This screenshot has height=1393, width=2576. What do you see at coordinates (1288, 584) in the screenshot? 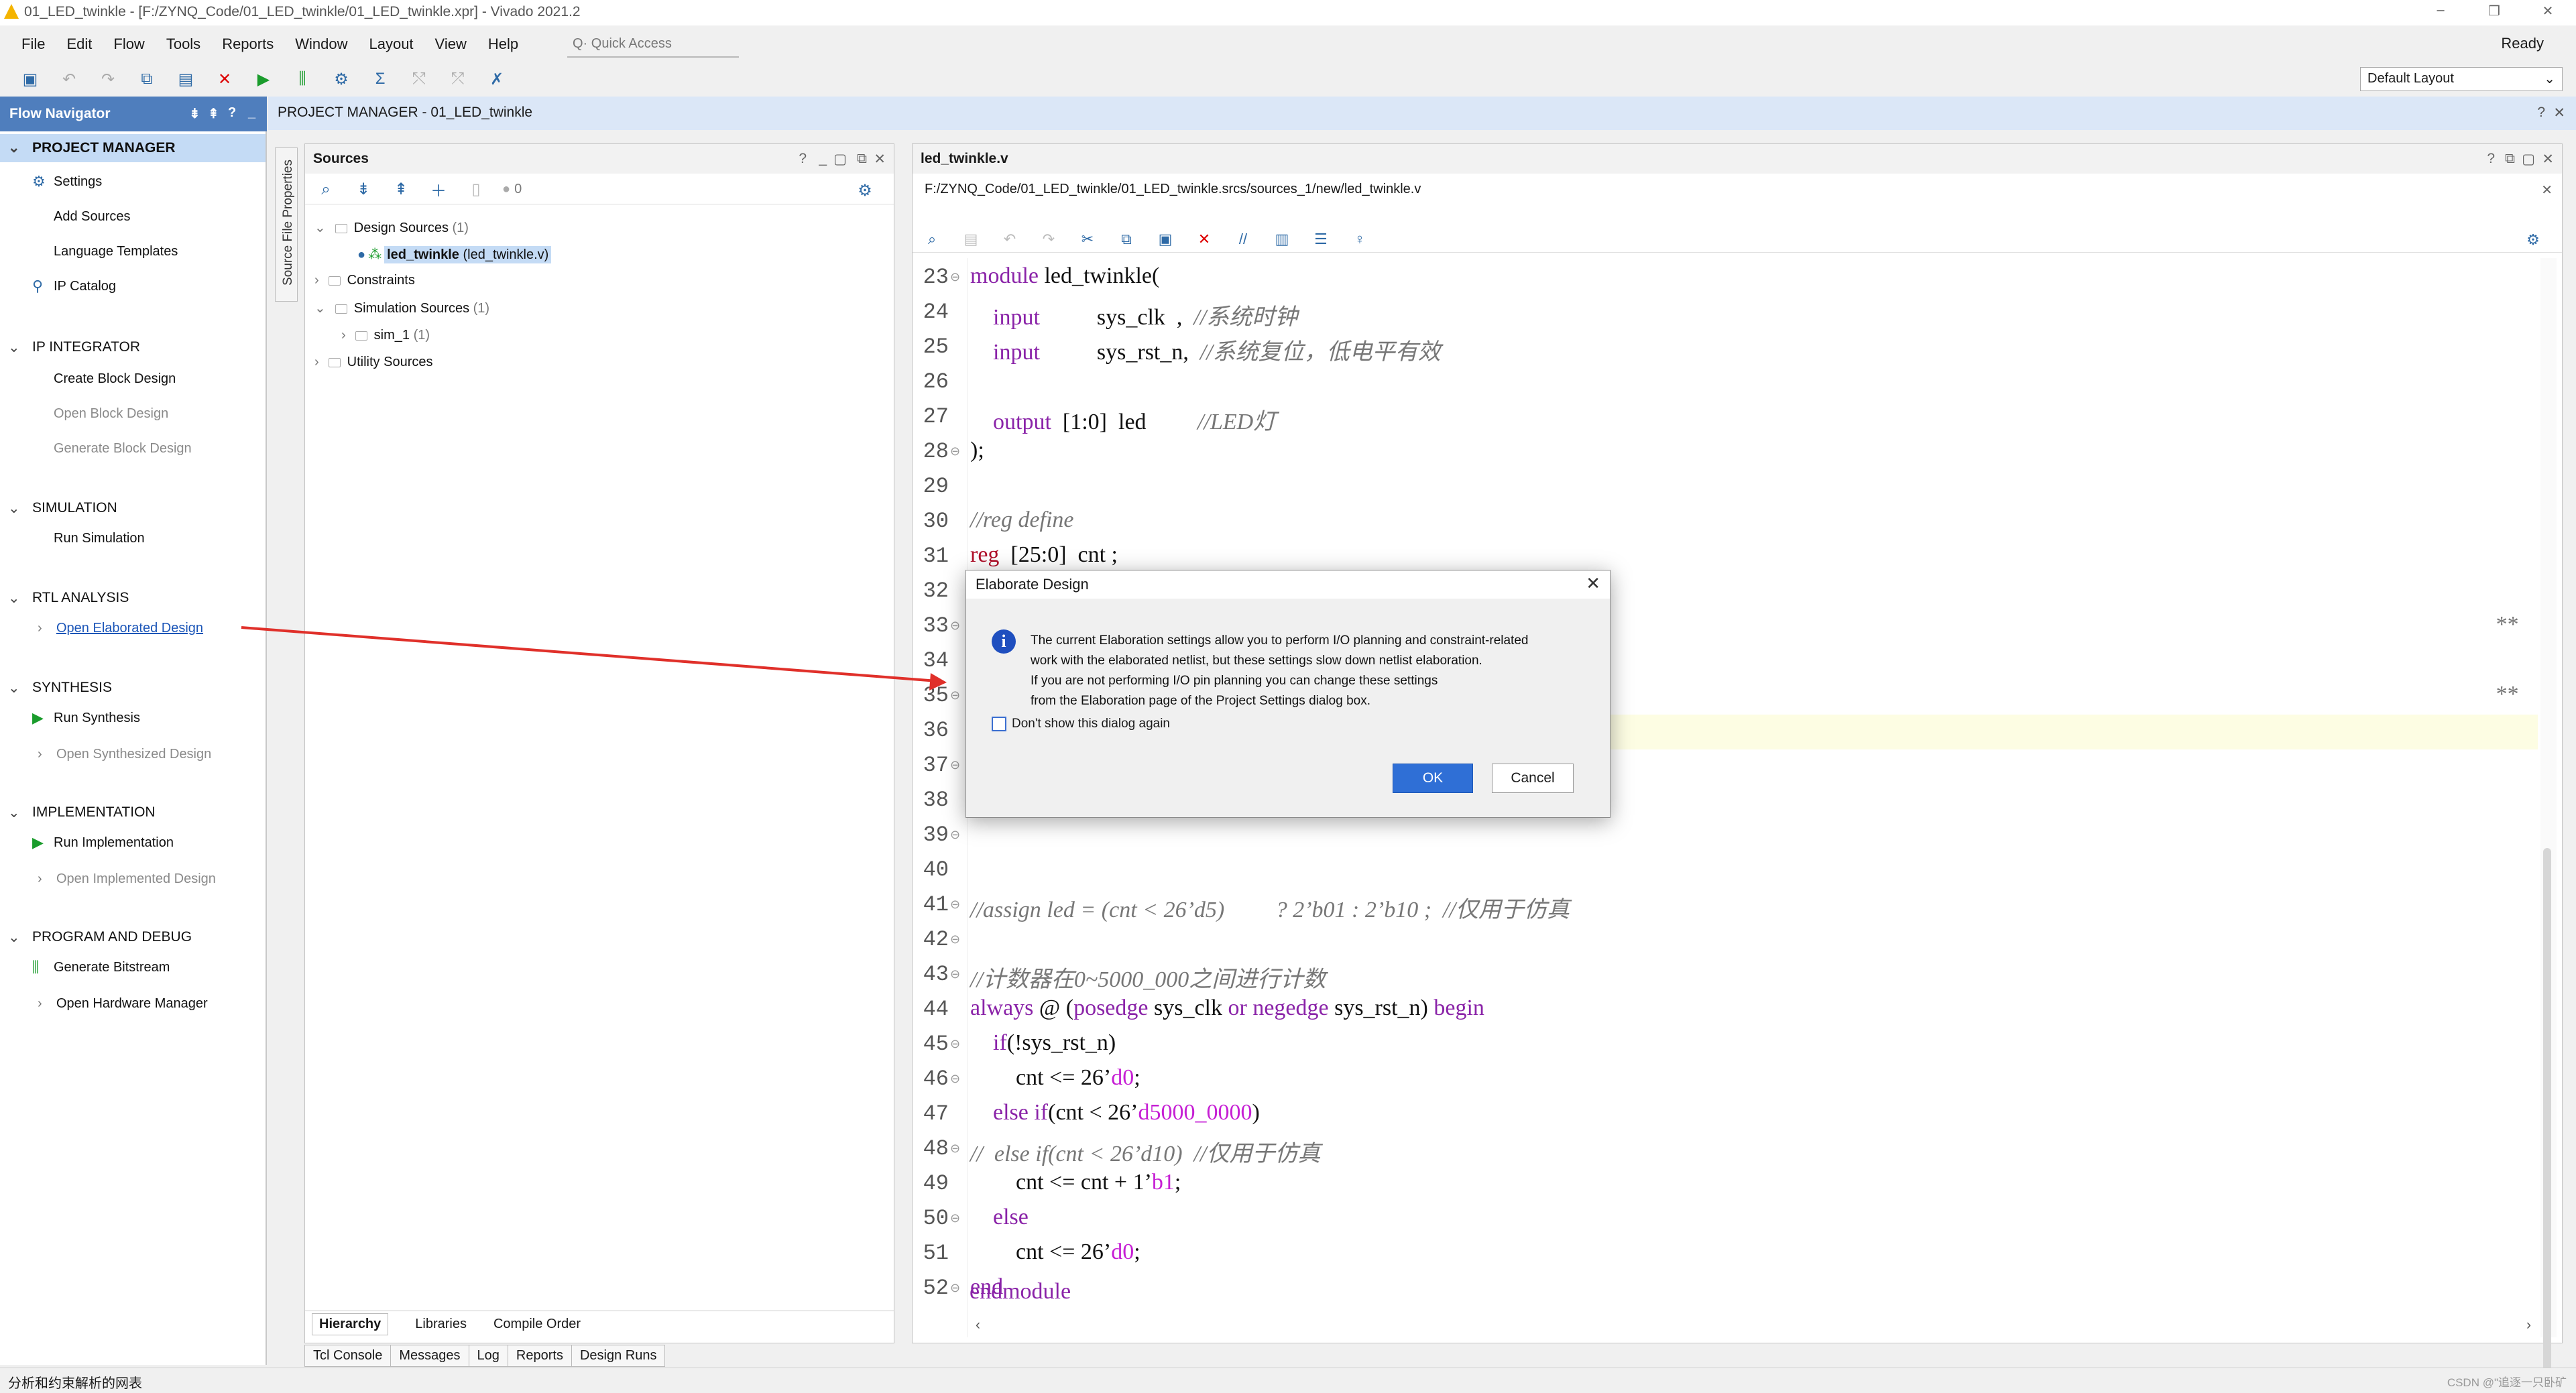
I see `dialog-title: Elaborate Design` at bounding box center [1288, 584].